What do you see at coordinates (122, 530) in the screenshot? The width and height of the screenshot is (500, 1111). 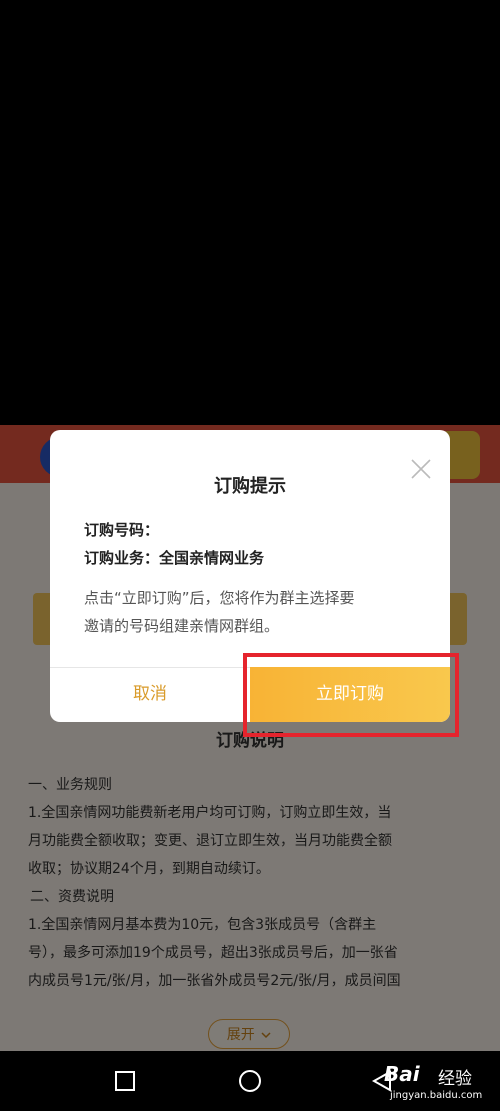 I see `order-number-label: 订购号码：` at bounding box center [122, 530].